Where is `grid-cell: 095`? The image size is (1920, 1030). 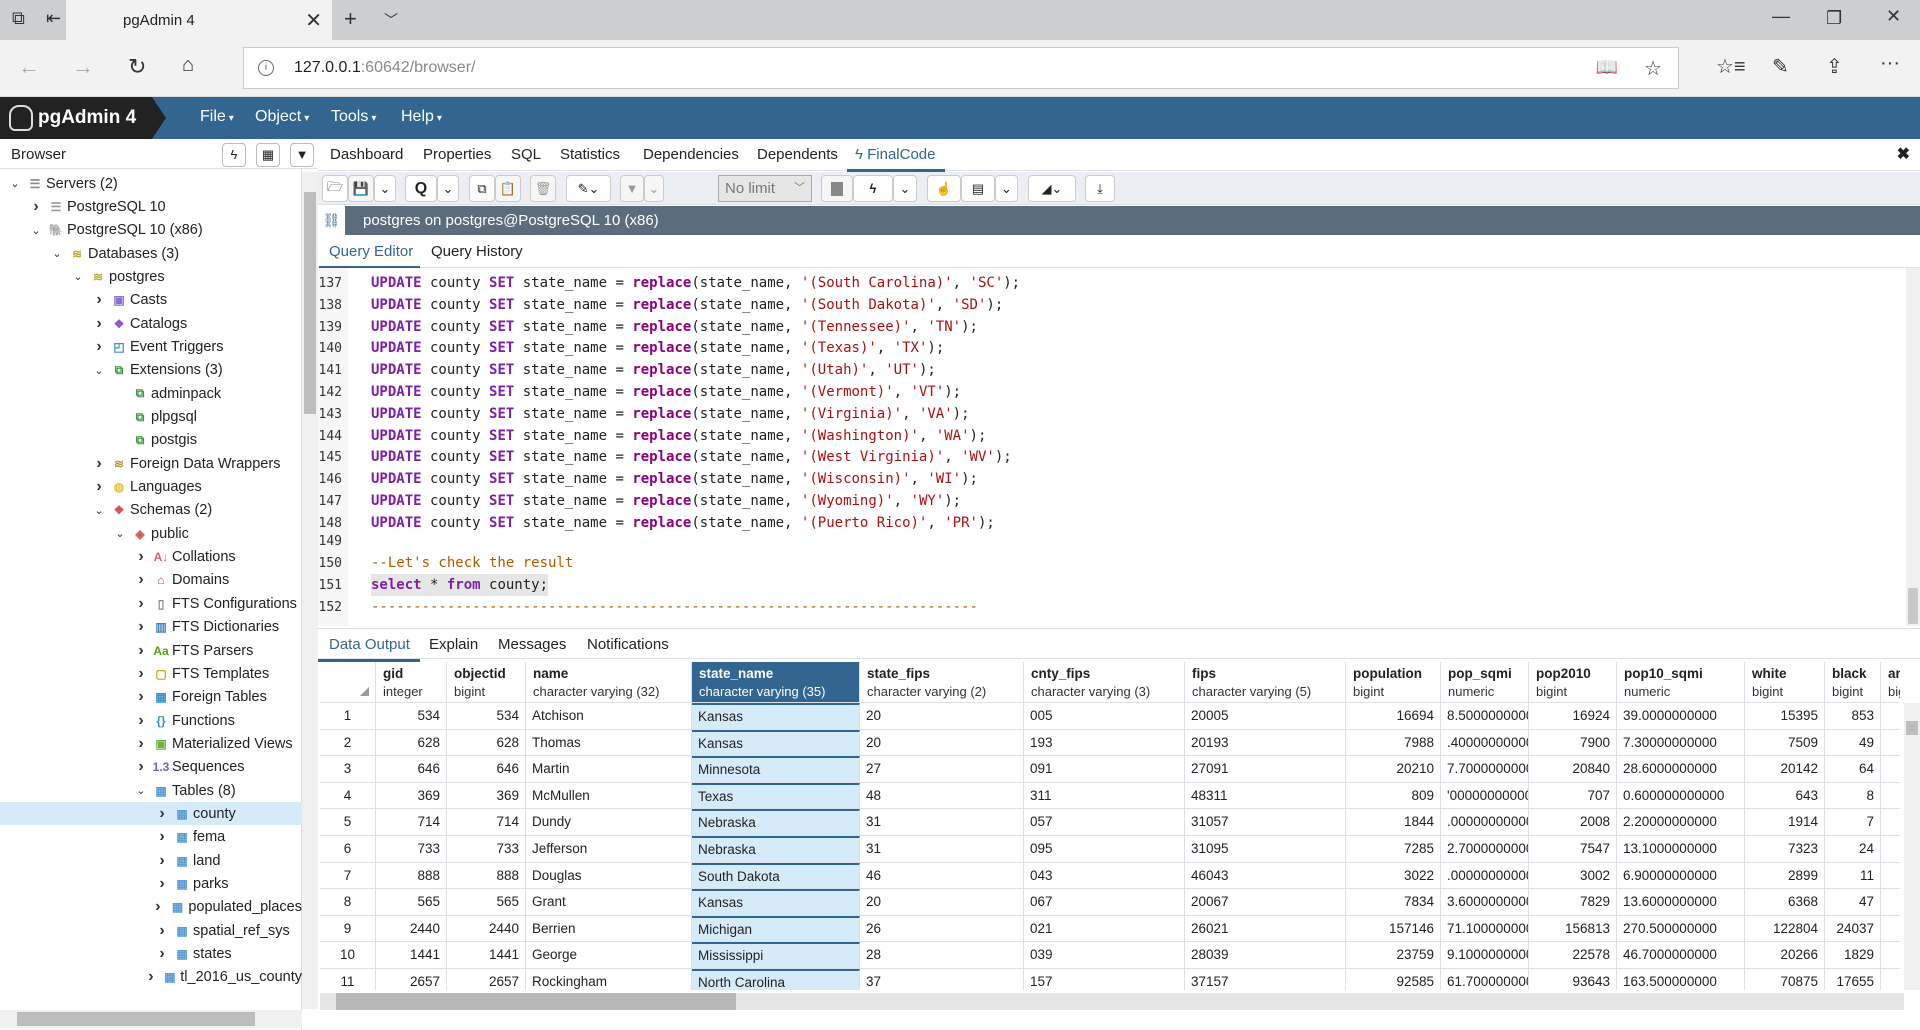
grid-cell: 095 is located at coordinates (1104, 849).